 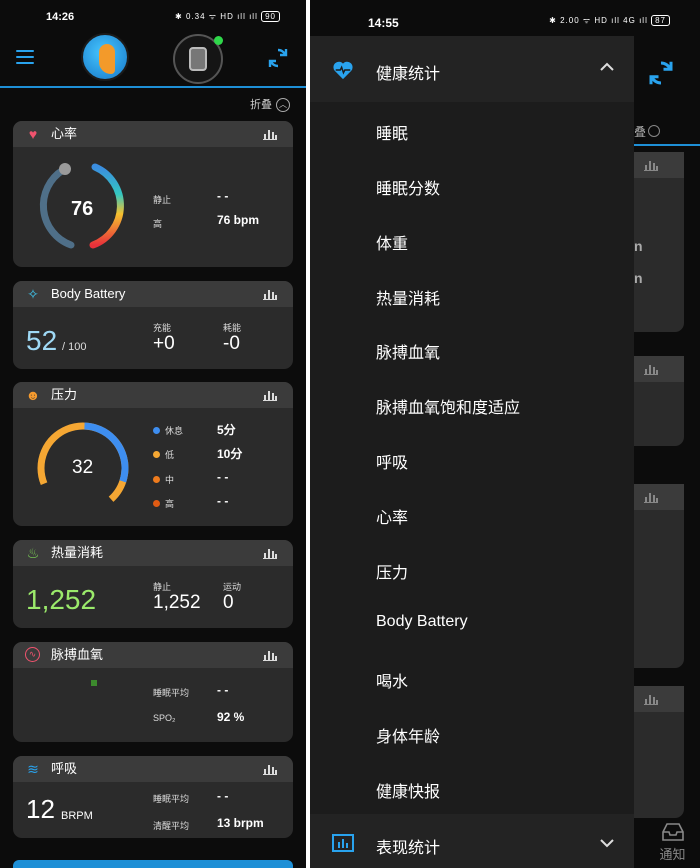 What do you see at coordinates (153, 864) in the screenshot?
I see `bottom-bar` at bounding box center [153, 864].